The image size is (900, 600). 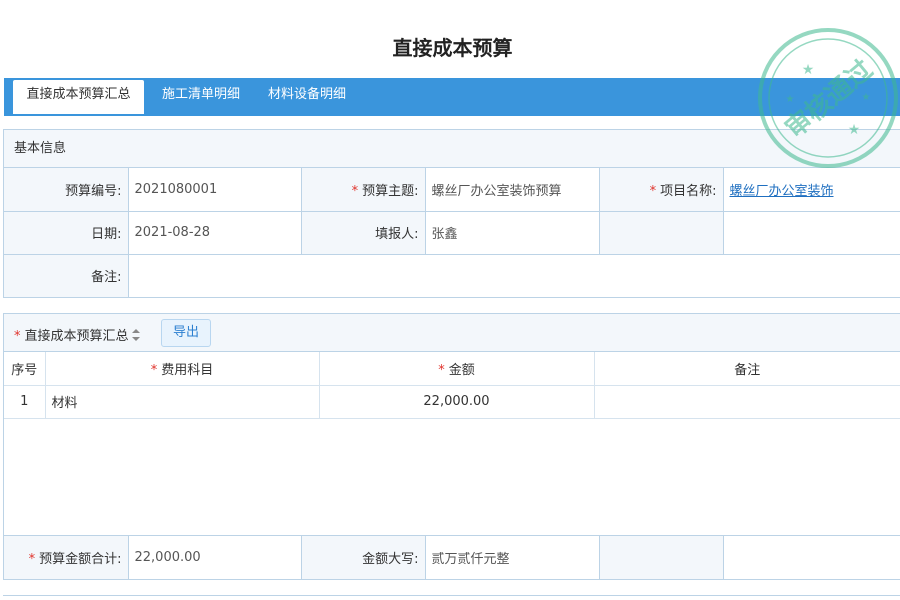 What do you see at coordinates (201, 97) in the screenshot?
I see `tab-construction-list: 施工清单明细` at bounding box center [201, 97].